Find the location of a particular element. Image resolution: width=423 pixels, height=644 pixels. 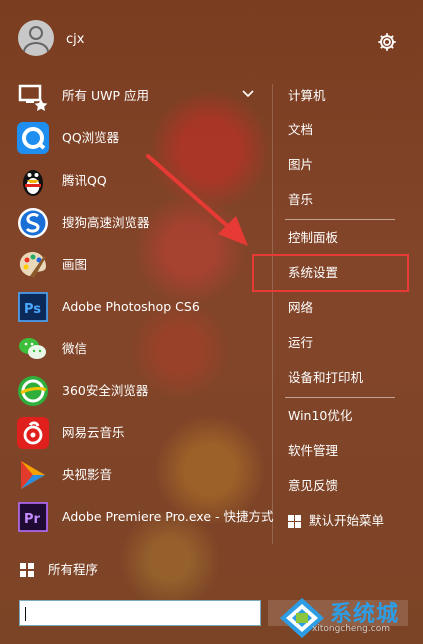

chevron-down-icon is located at coordinates (248, 94).